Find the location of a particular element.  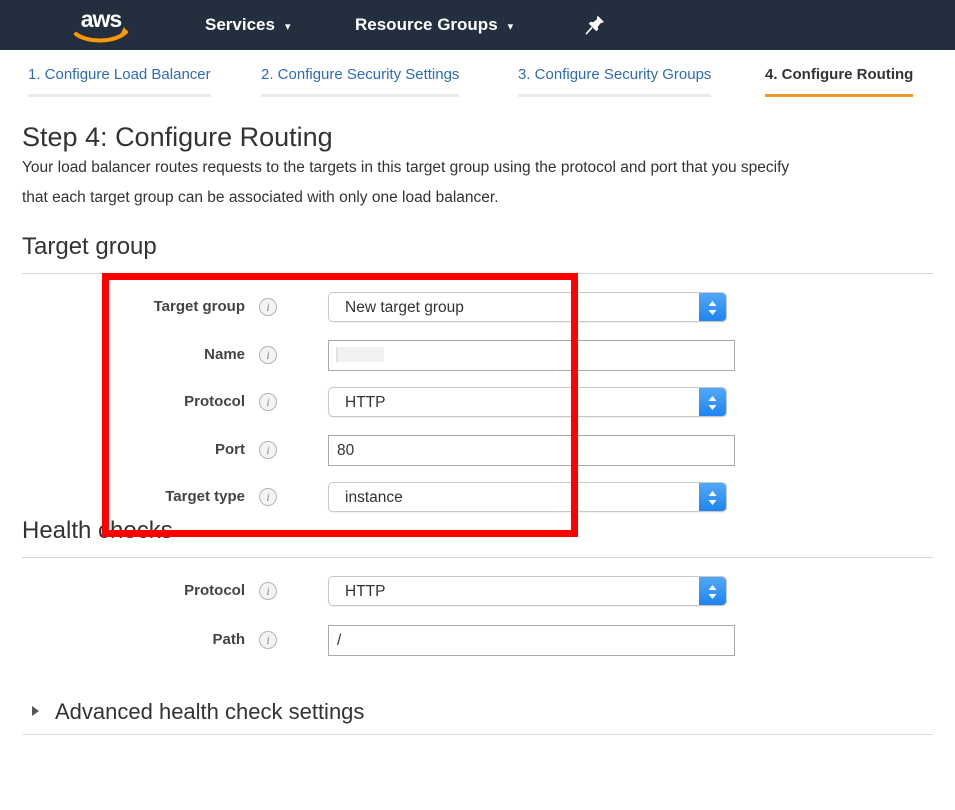

form-row-health-check-path: Path i / is located at coordinates (477, 640).